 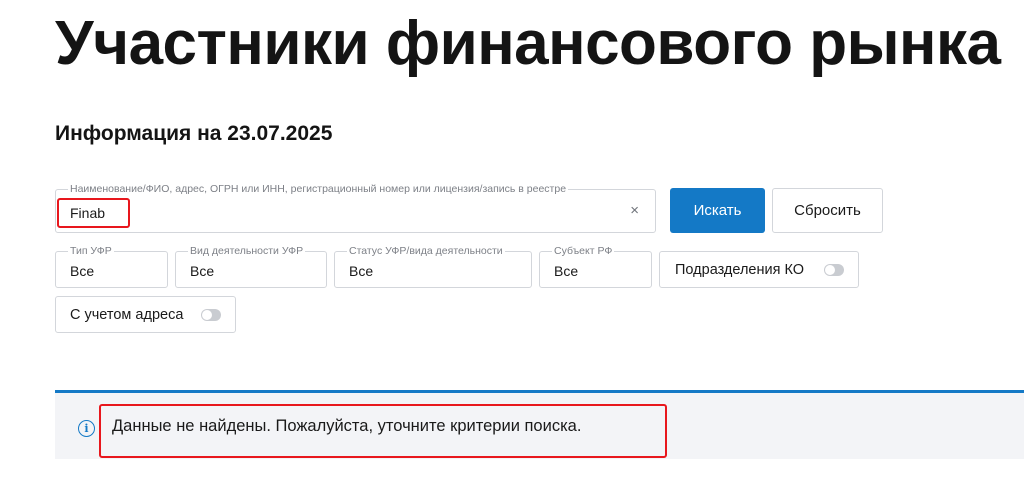 I want to click on search-button: Искать, so click(x=717, y=210).